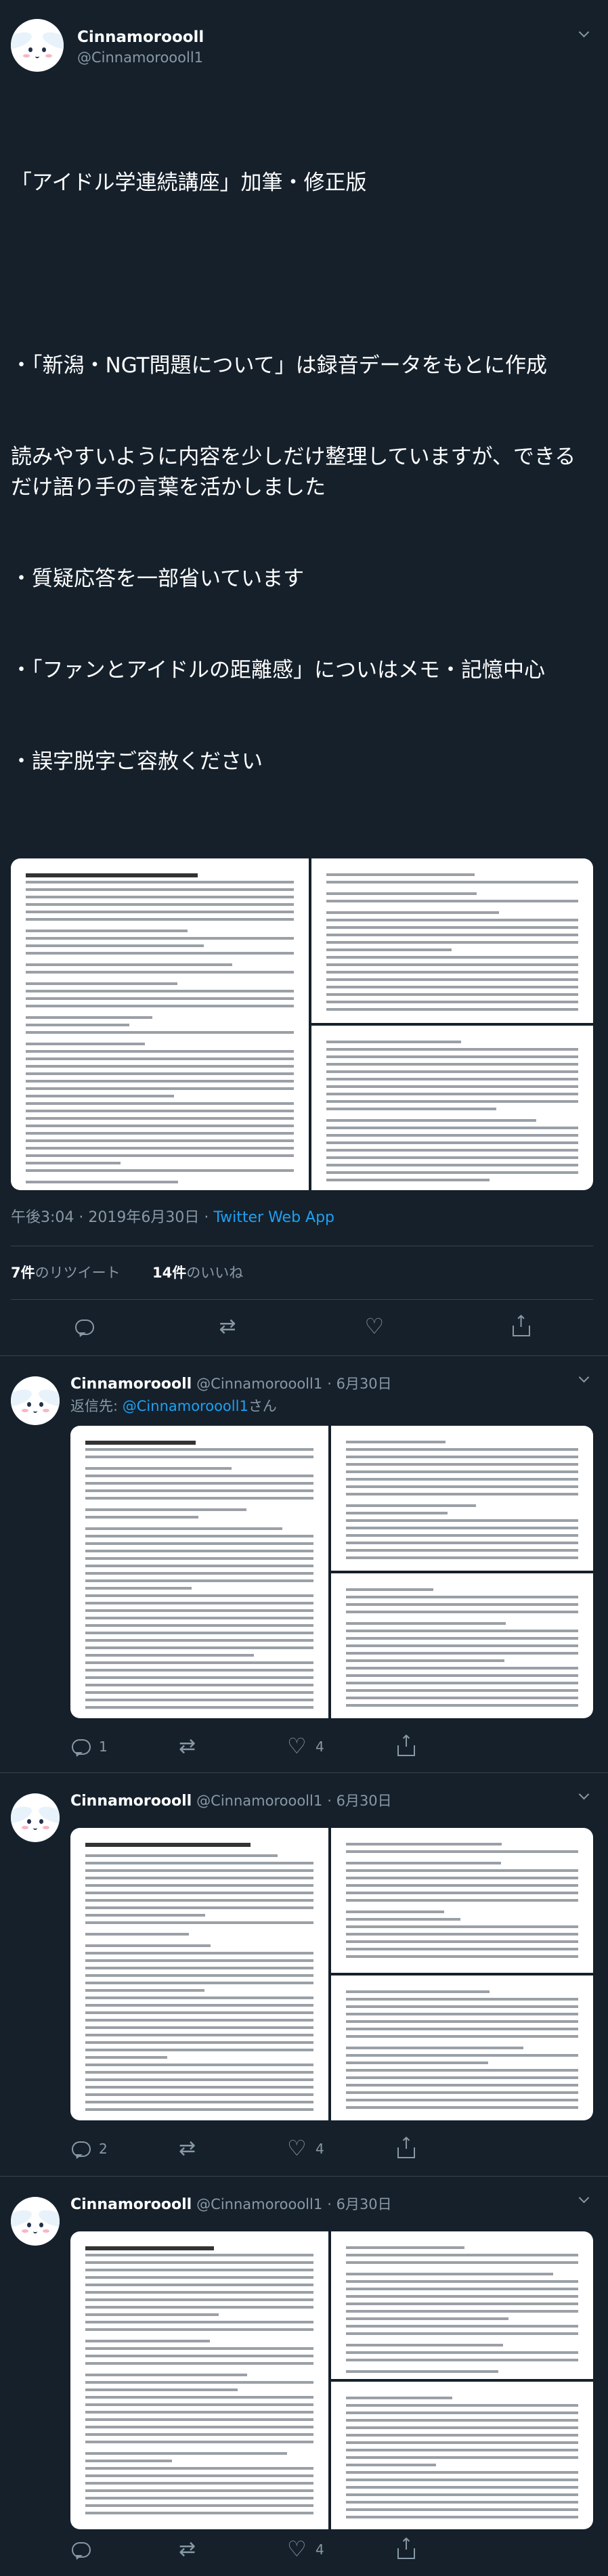 The image size is (608, 2576). What do you see at coordinates (103, 1747) in the screenshot?
I see `reply-count: 1` at bounding box center [103, 1747].